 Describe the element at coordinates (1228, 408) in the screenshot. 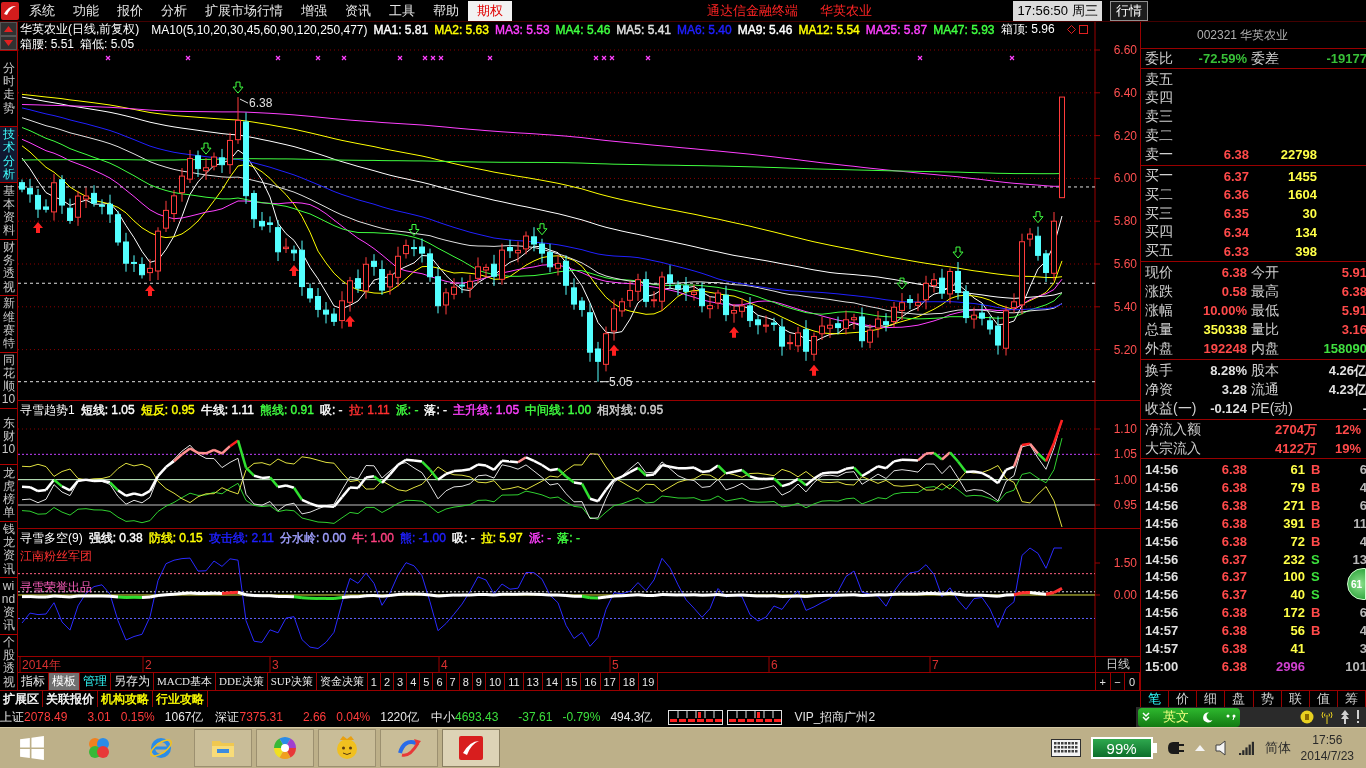

I see `quote-value: -0.124` at that location.